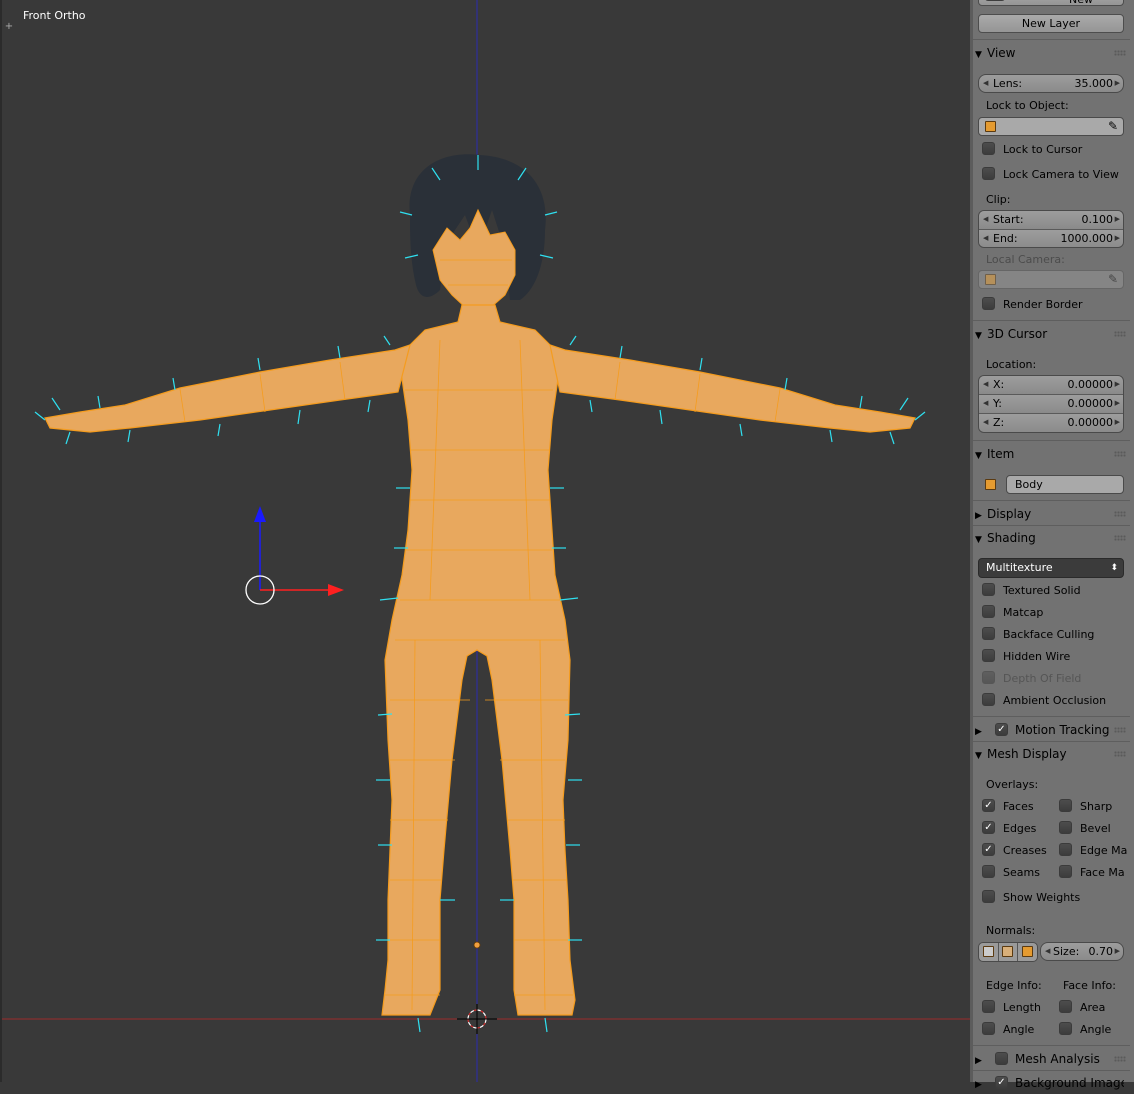 The height and width of the screenshot is (1094, 1134). Describe the element at coordinates (1065, 484) in the screenshot. I see `object-name-field: Body` at that location.